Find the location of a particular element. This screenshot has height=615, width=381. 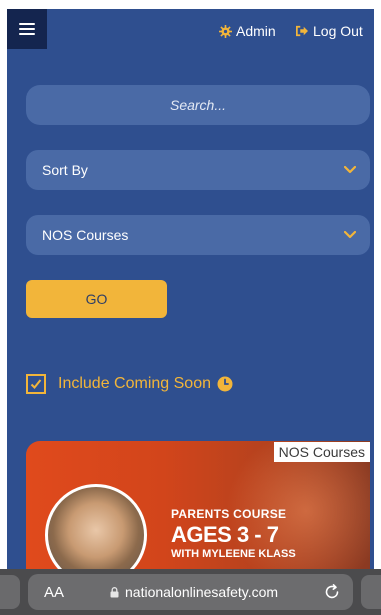

include-coming-soon-label: Include Coming Soon is located at coordinates (145, 384).